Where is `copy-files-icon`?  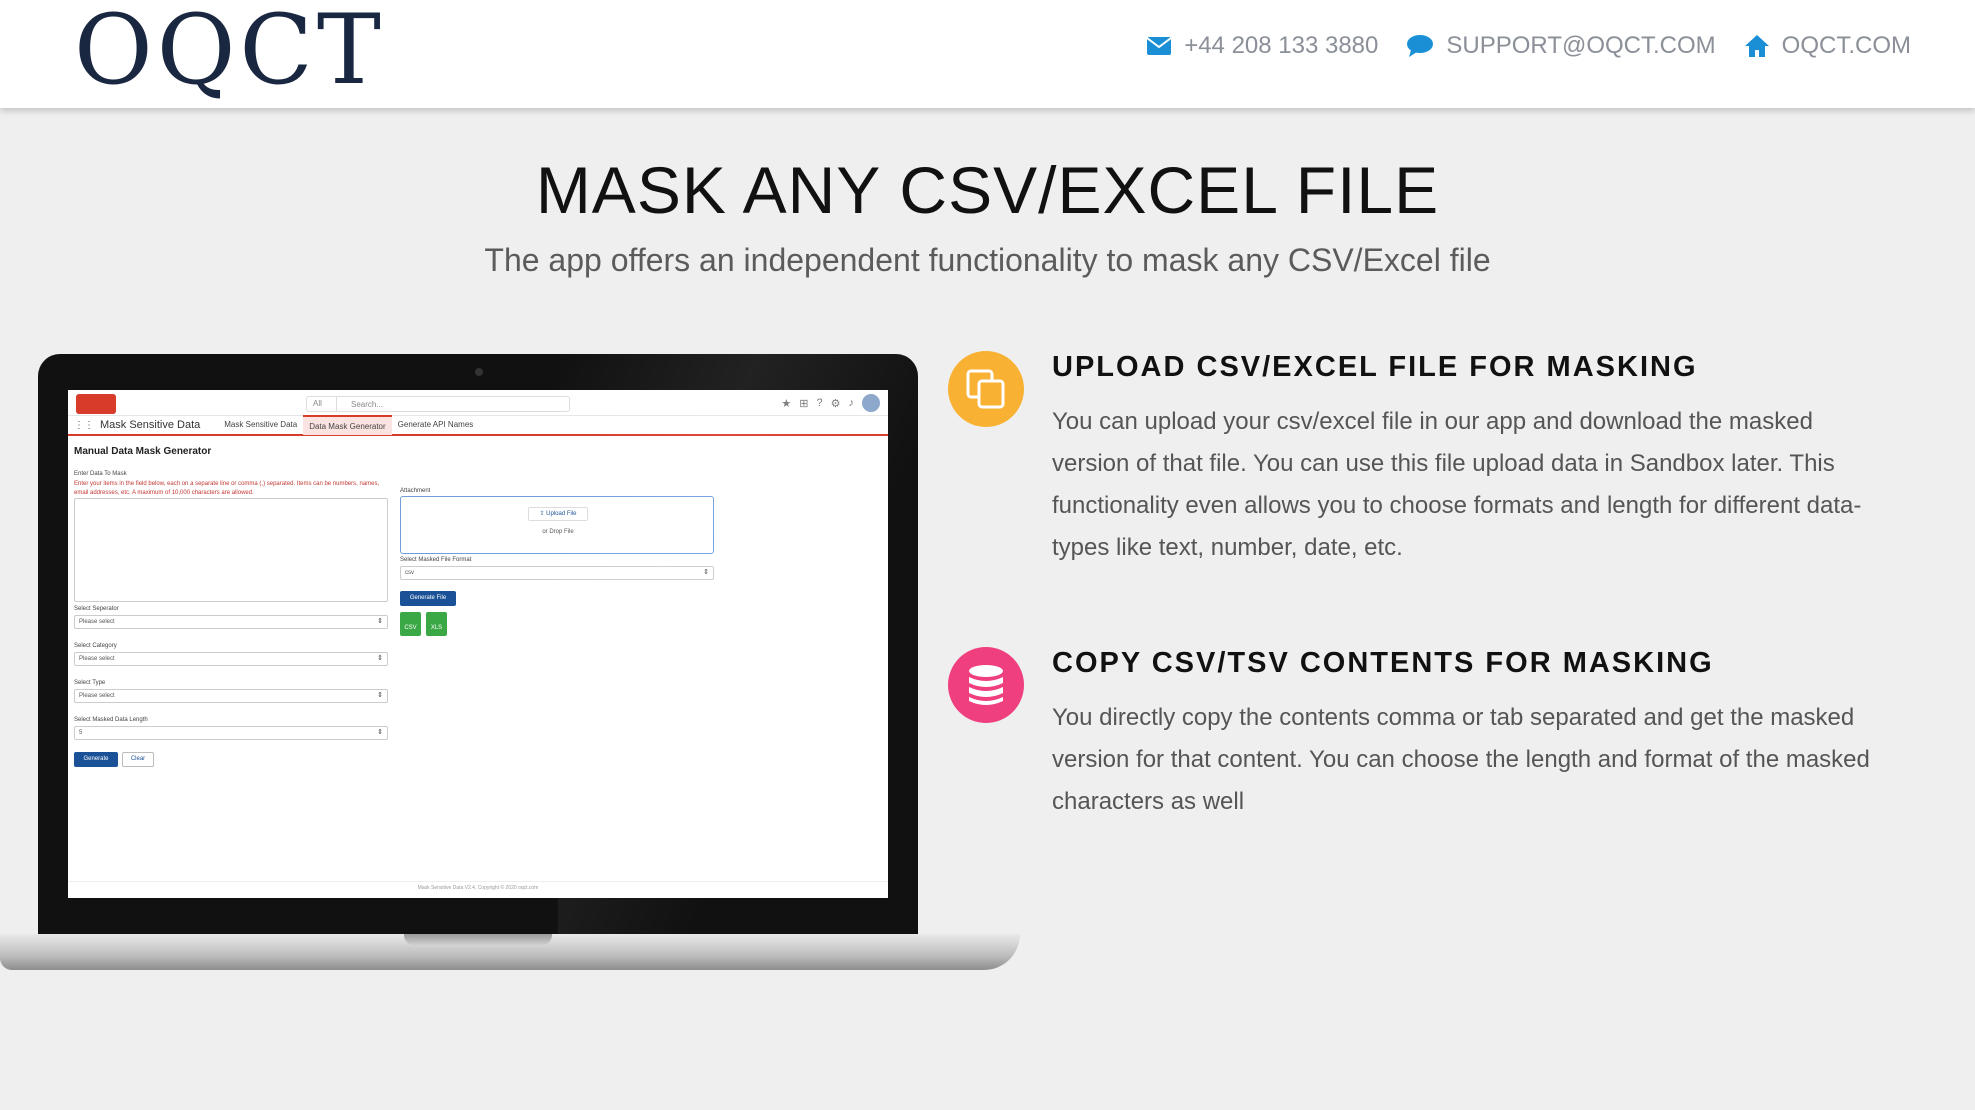 copy-files-icon is located at coordinates (986, 389).